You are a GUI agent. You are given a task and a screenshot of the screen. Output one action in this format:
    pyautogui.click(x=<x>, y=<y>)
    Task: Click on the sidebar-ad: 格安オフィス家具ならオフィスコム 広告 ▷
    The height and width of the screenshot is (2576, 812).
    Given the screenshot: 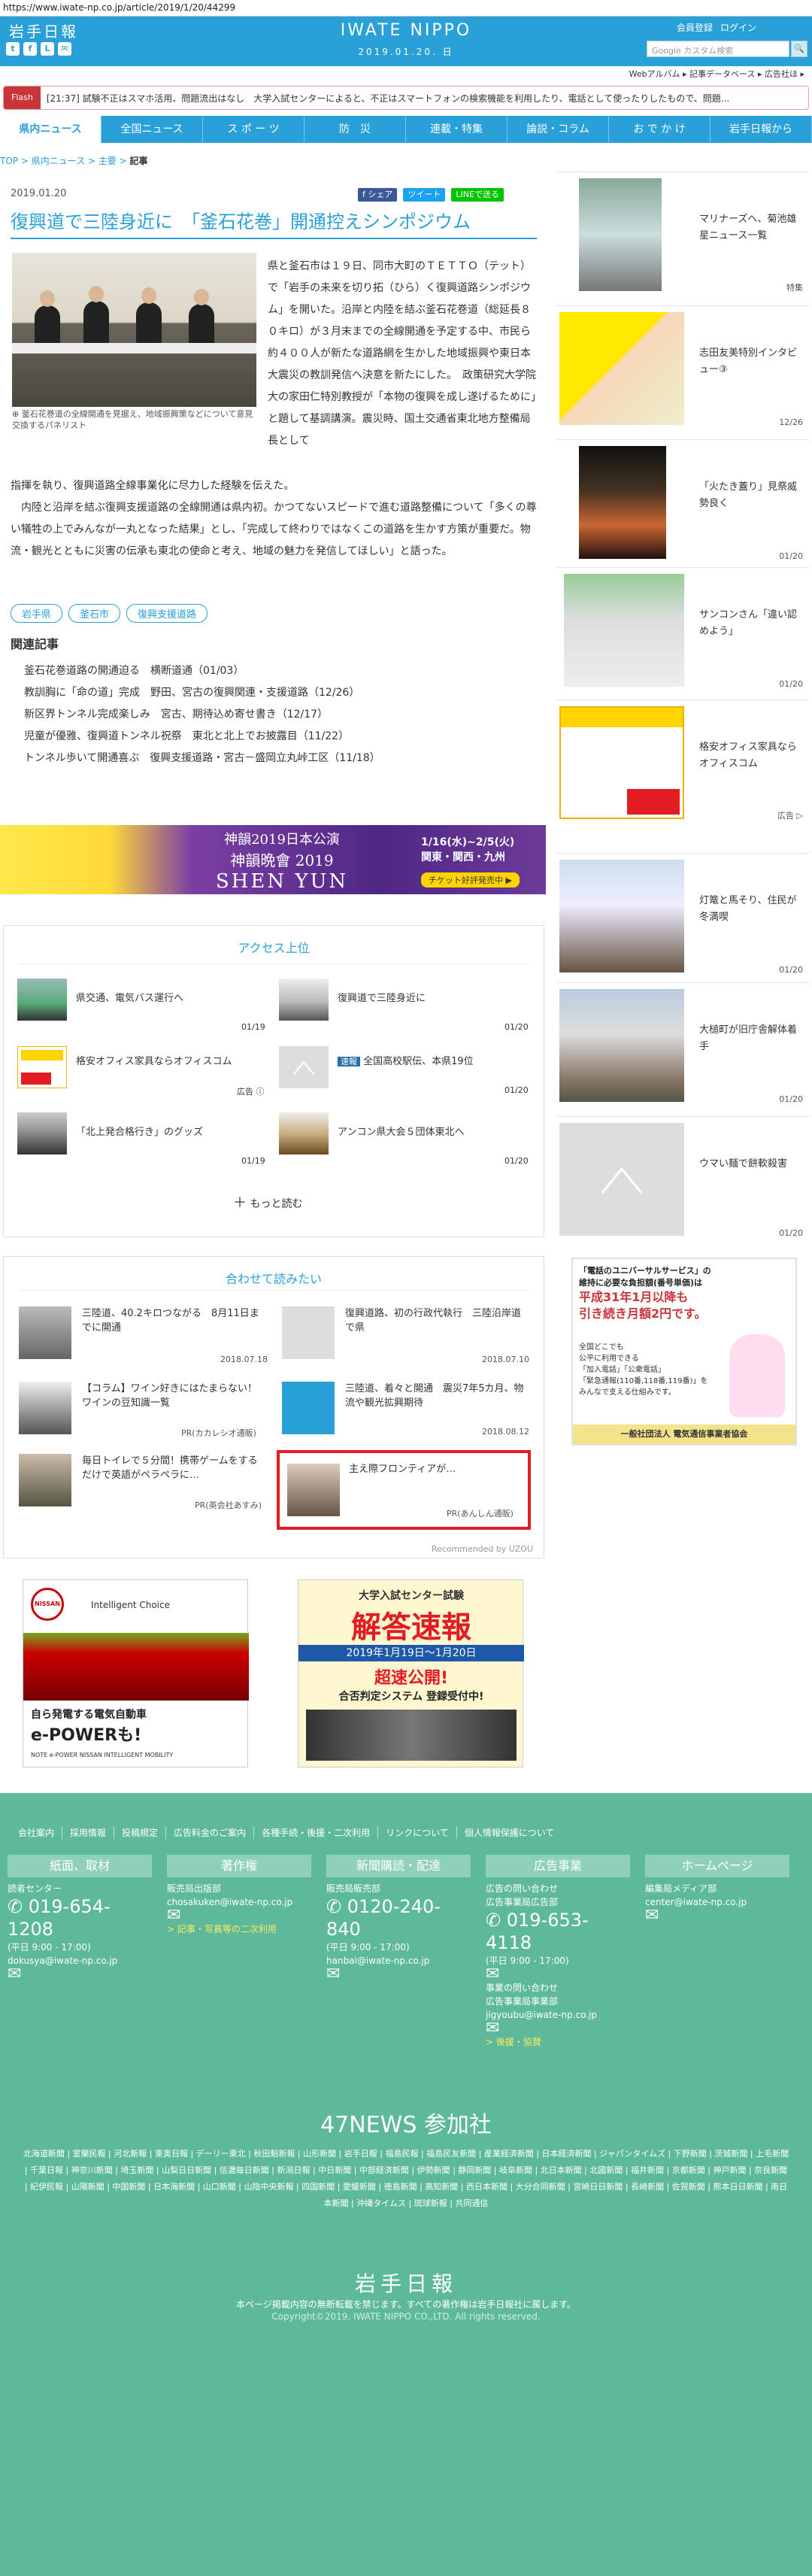 What is the action you would take?
    pyautogui.click(x=682, y=762)
    